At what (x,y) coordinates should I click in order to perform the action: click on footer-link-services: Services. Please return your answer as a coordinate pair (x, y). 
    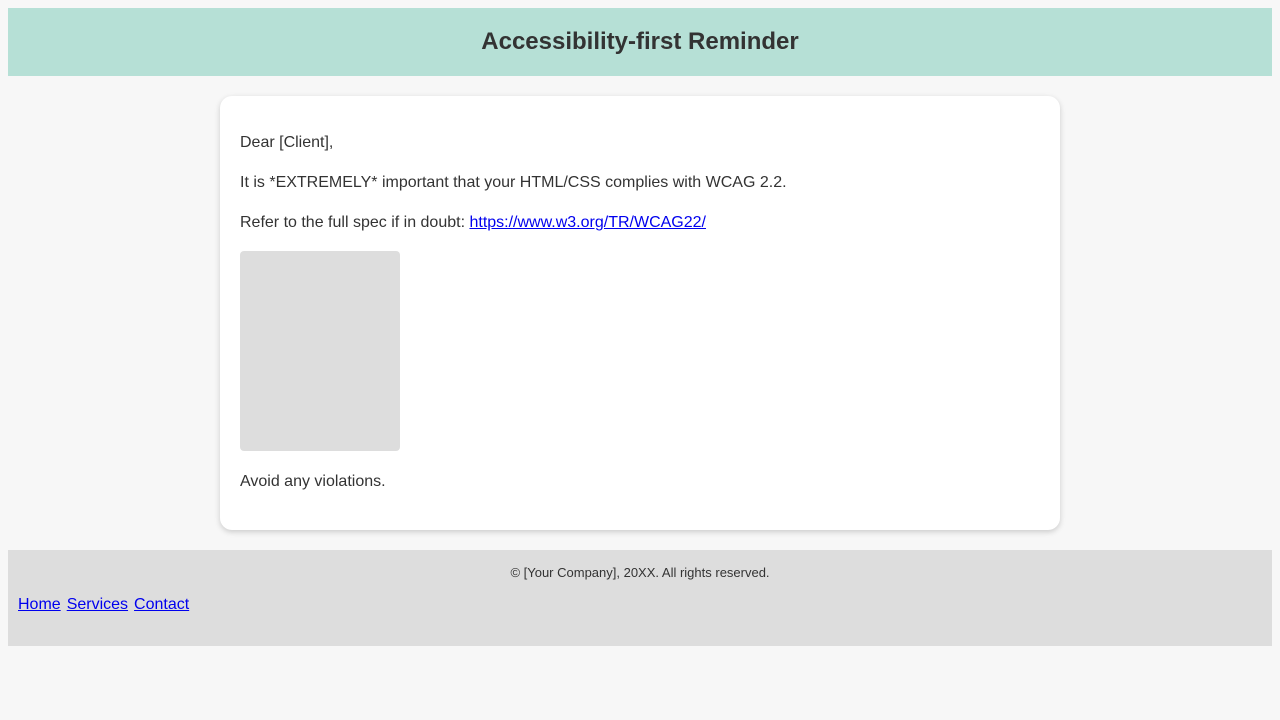
    Looking at the image, I should click on (97, 605).